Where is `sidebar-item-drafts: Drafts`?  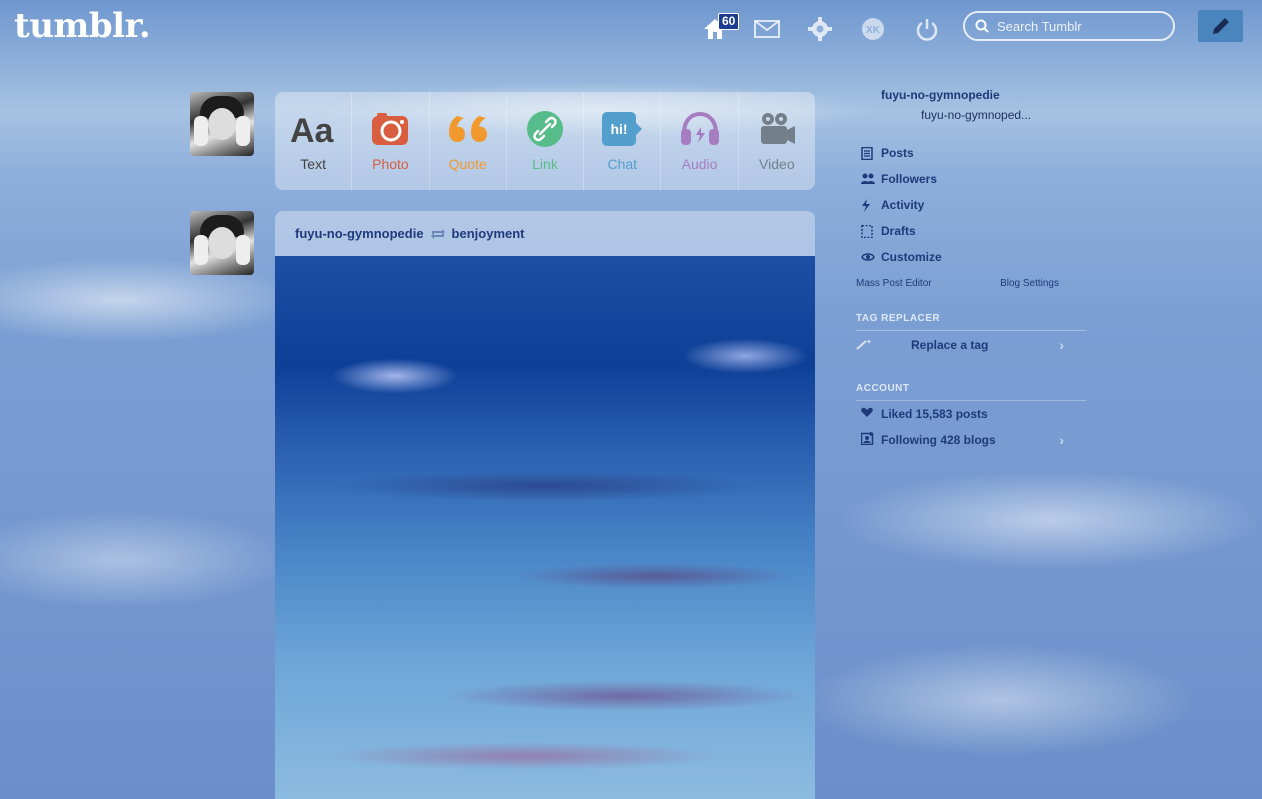 sidebar-item-drafts: Drafts is located at coordinates (971, 231).